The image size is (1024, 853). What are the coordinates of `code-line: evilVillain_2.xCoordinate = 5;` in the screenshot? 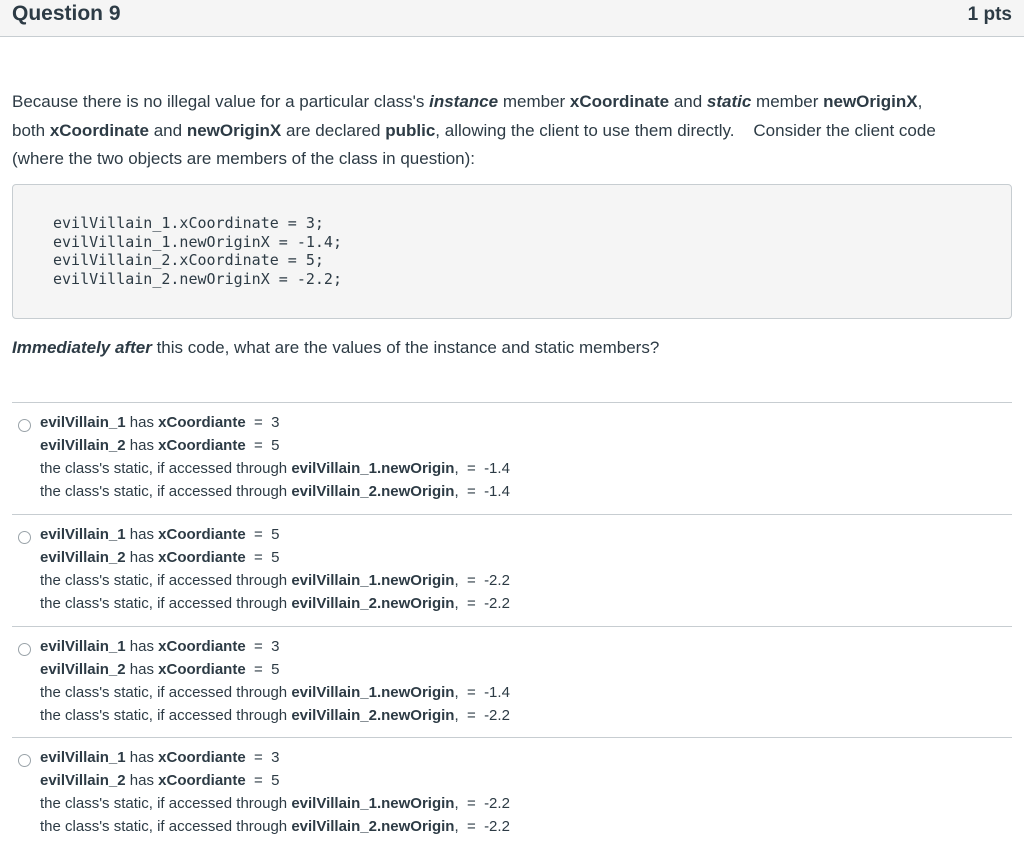 It's located at (188, 260).